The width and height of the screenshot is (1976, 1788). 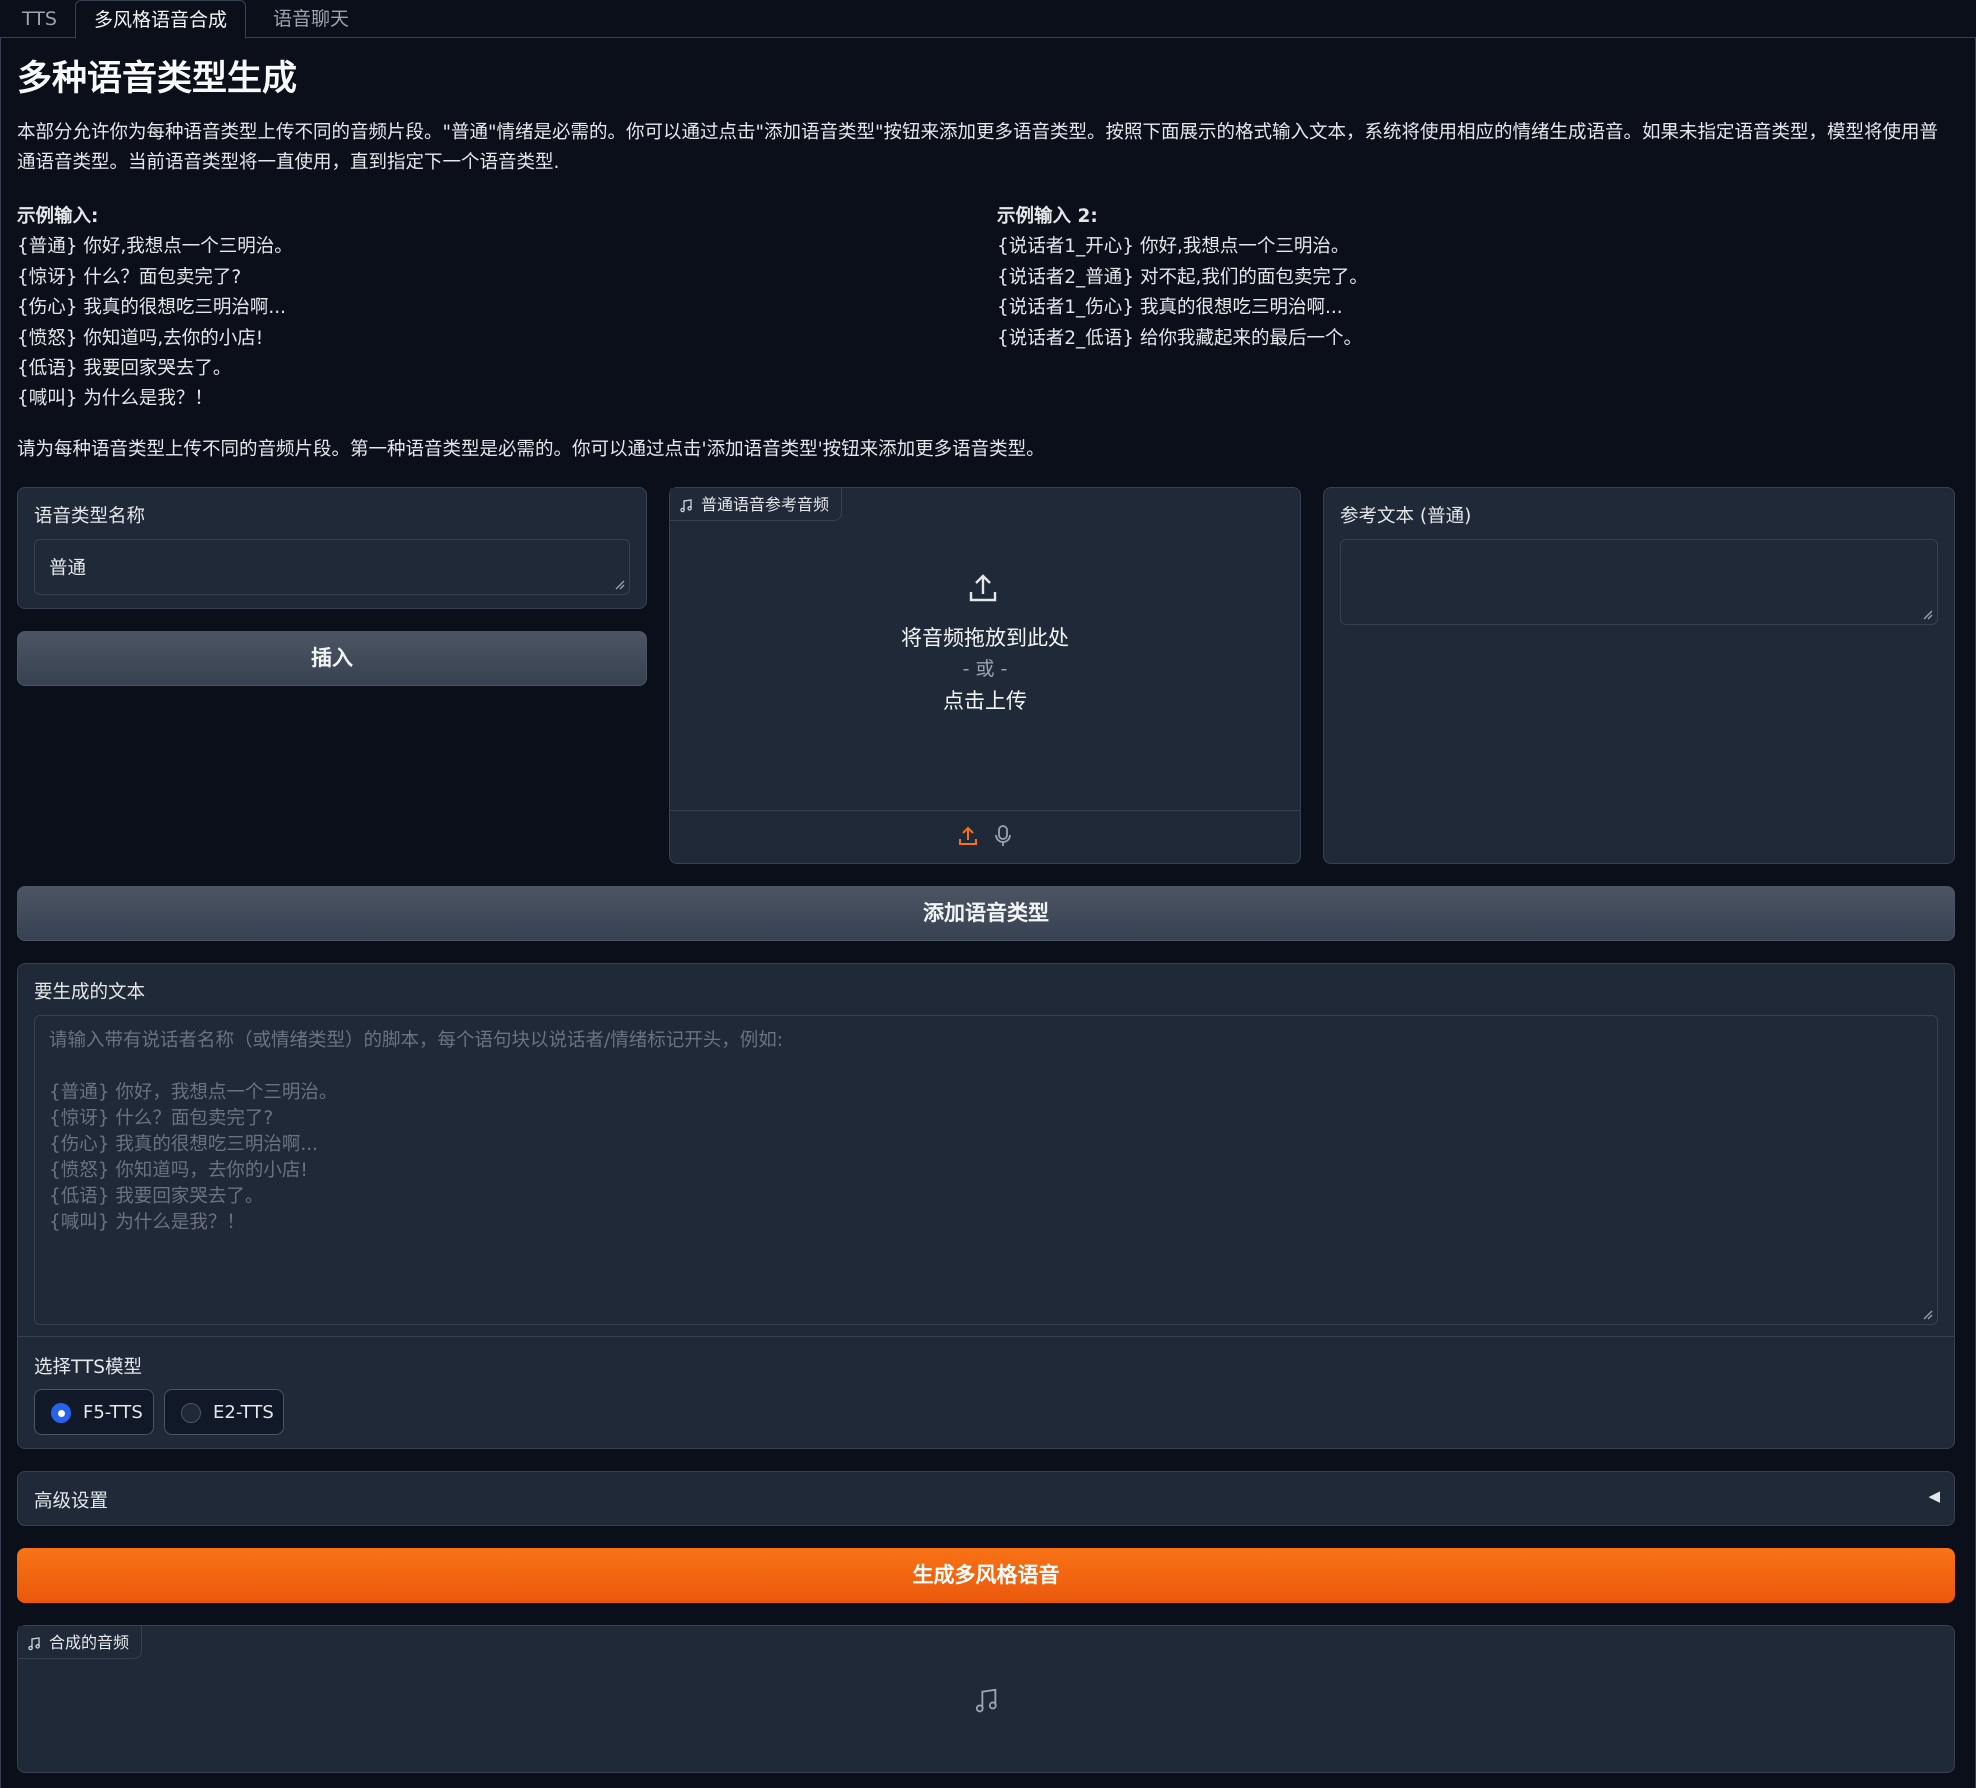 What do you see at coordinates (90, 516) in the screenshot?
I see `speech-type-label: 语音类型名称` at bounding box center [90, 516].